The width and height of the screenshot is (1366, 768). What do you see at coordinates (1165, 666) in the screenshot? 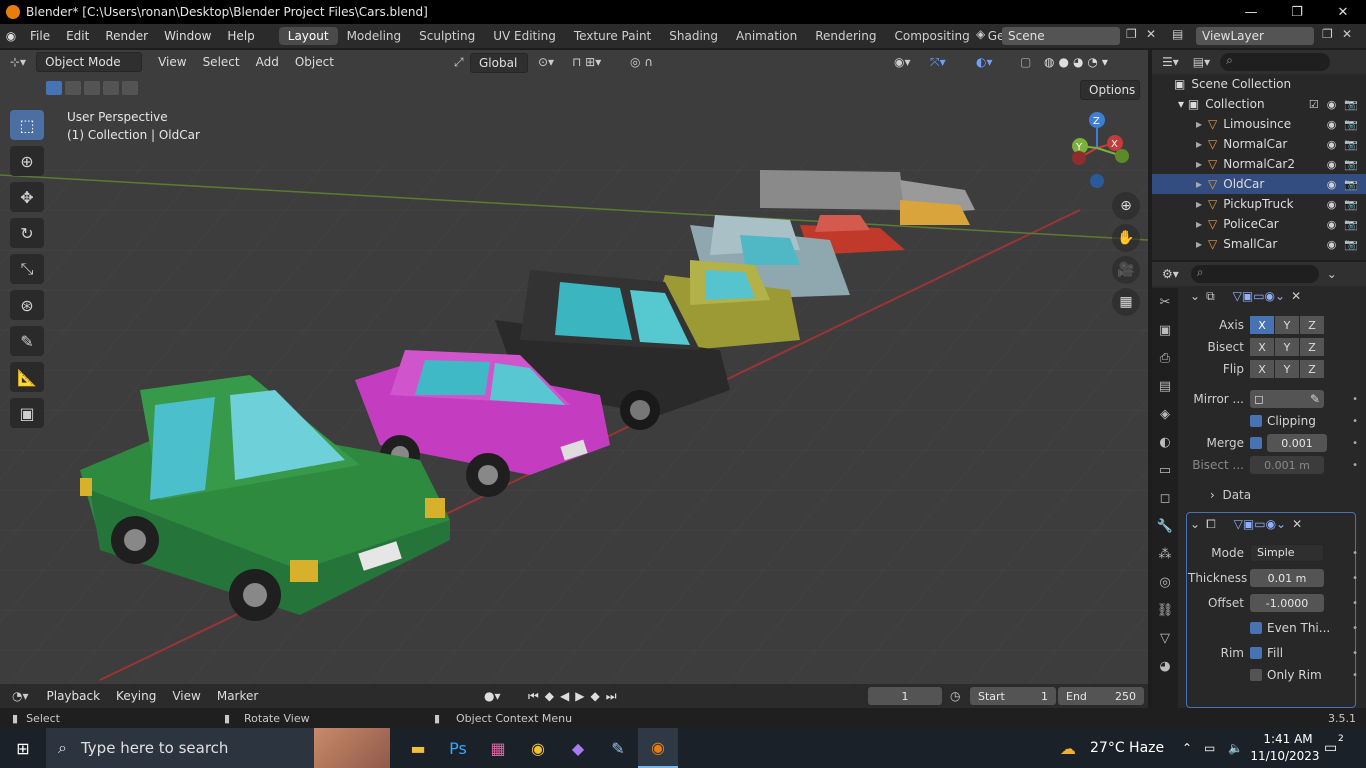
I see `material-tab-icon: ◕` at bounding box center [1165, 666].